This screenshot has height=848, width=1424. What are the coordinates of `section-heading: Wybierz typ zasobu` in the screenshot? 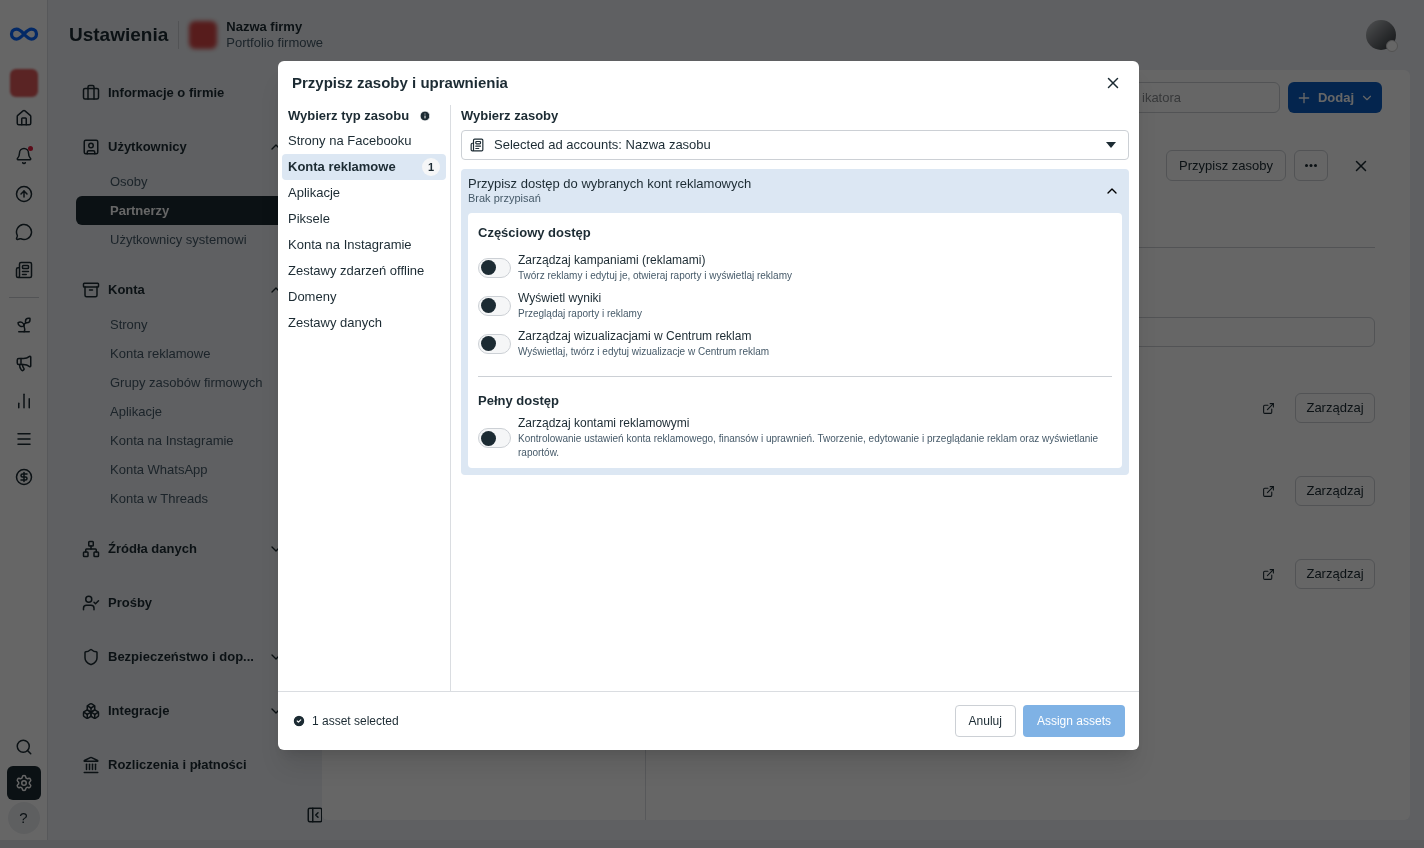 It's located at (349, 116).